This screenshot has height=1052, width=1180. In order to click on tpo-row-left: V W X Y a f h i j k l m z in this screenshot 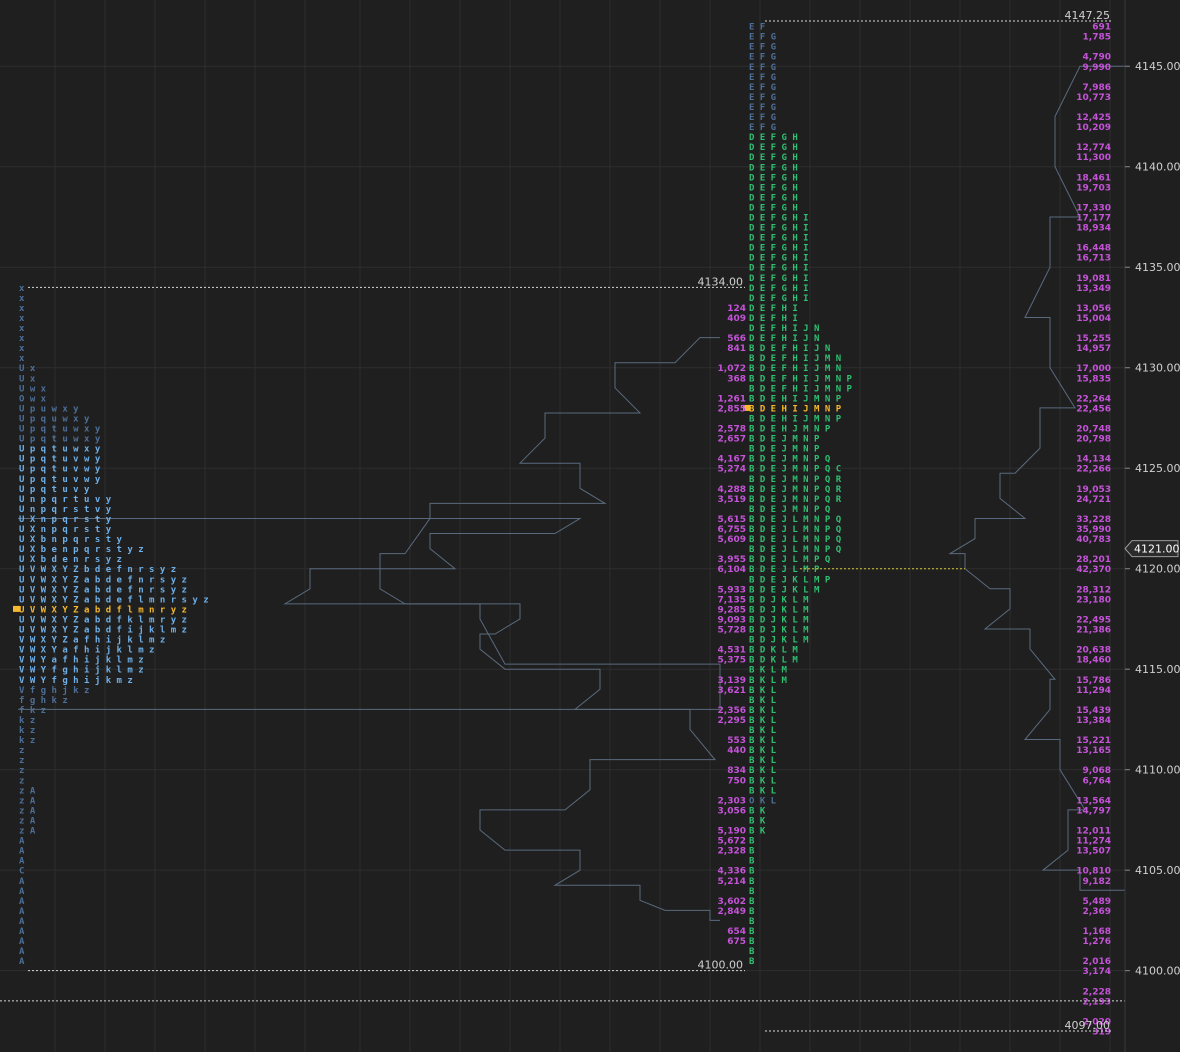, I will do `click(86, 650)`.